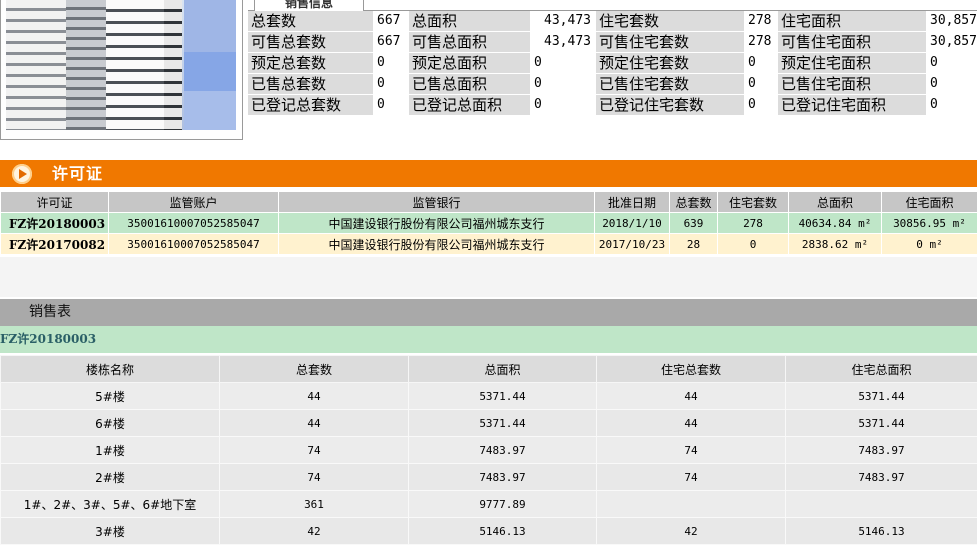 Image resolution: width=977 pixels, height=560 pixels. I want to click on table-row: 1#、2#、3#、5#、6#地下室 361 9777.89, so click(488, 504).